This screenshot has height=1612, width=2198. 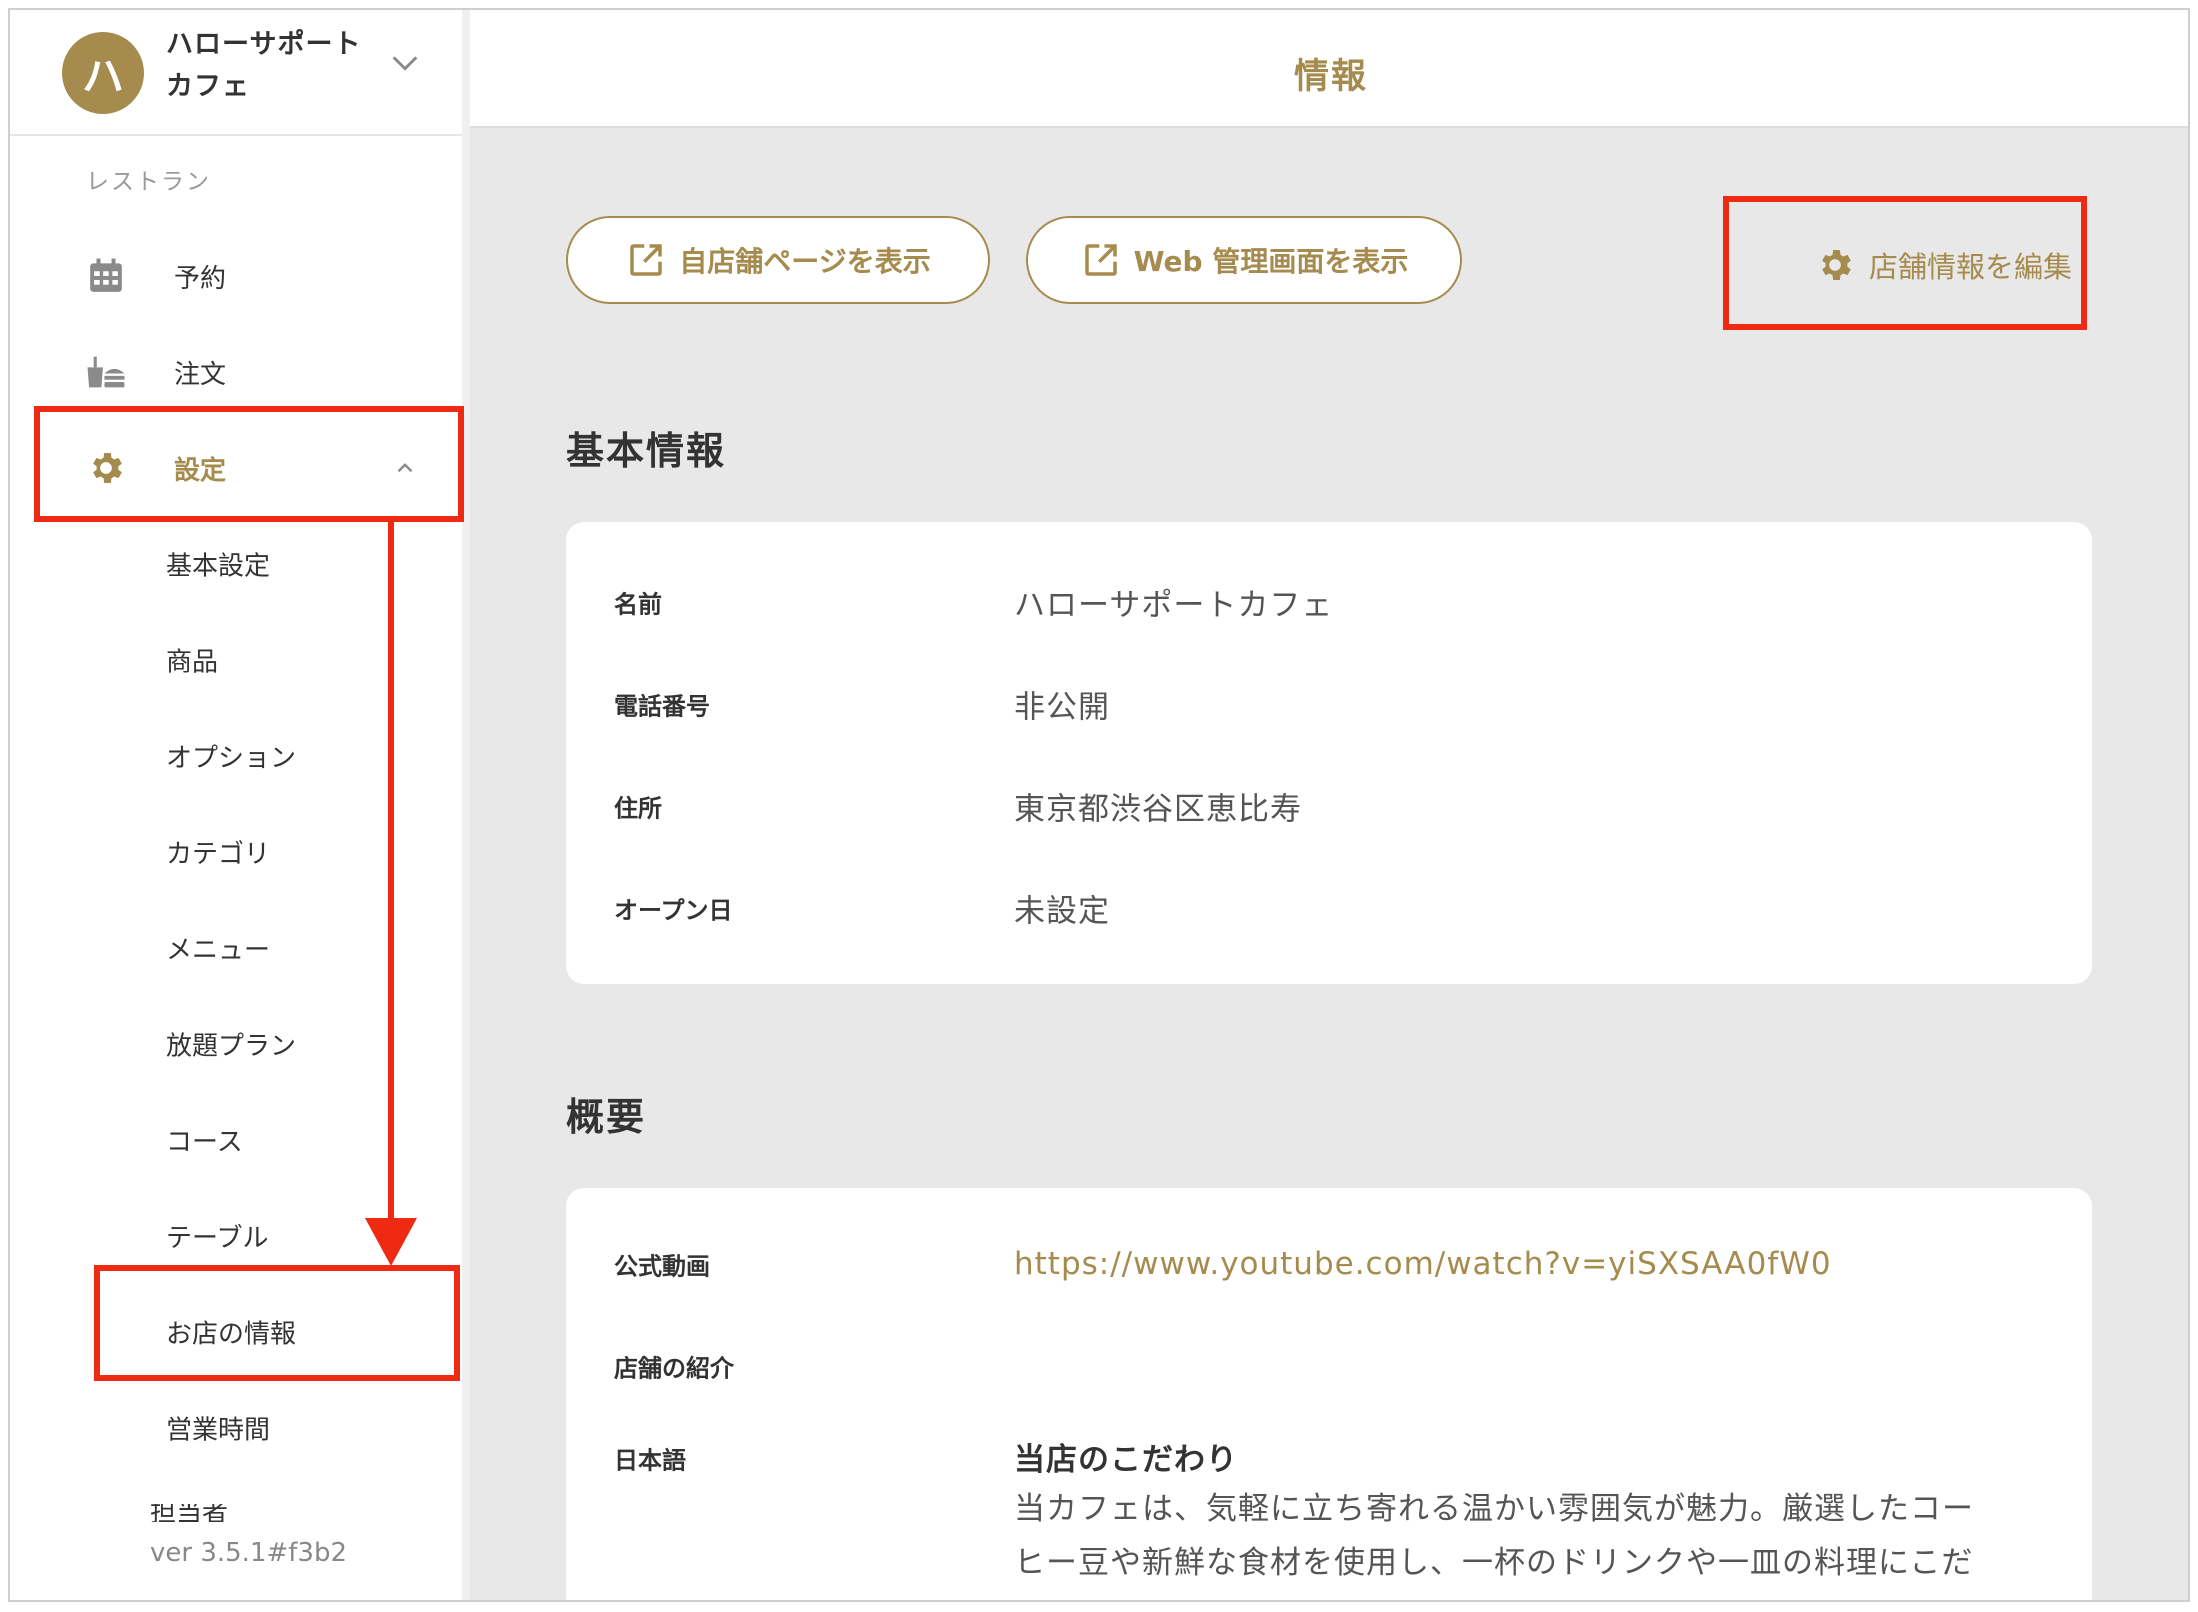 What do you see at coordinates (103, 73) in the screenshot?
I see `avatar: ハ` at bounding box center [103, 73].